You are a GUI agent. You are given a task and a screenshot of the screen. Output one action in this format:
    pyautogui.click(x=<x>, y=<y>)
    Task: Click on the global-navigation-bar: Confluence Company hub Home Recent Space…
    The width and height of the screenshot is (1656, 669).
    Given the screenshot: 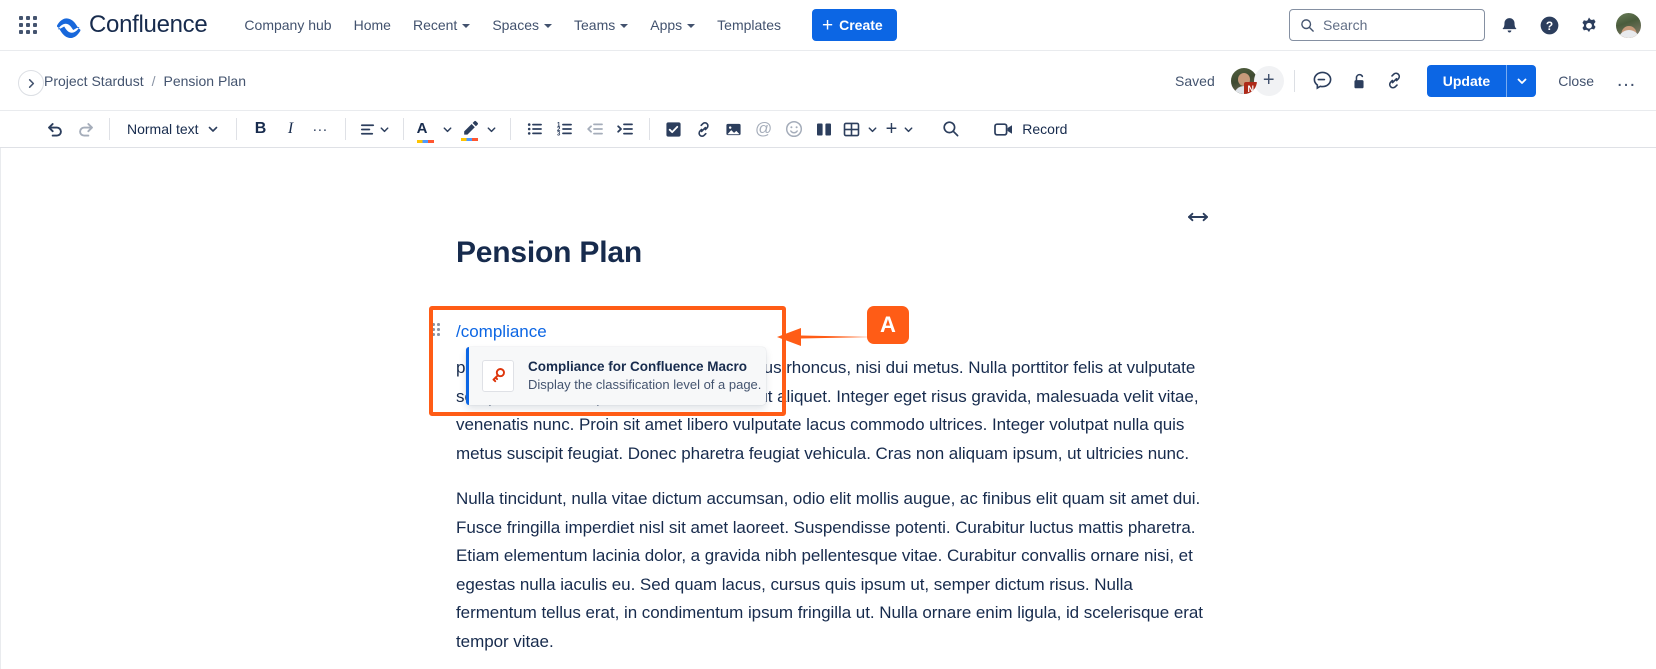 What is the action you would take?
    pyautogui.click(x=828, y=25)
    